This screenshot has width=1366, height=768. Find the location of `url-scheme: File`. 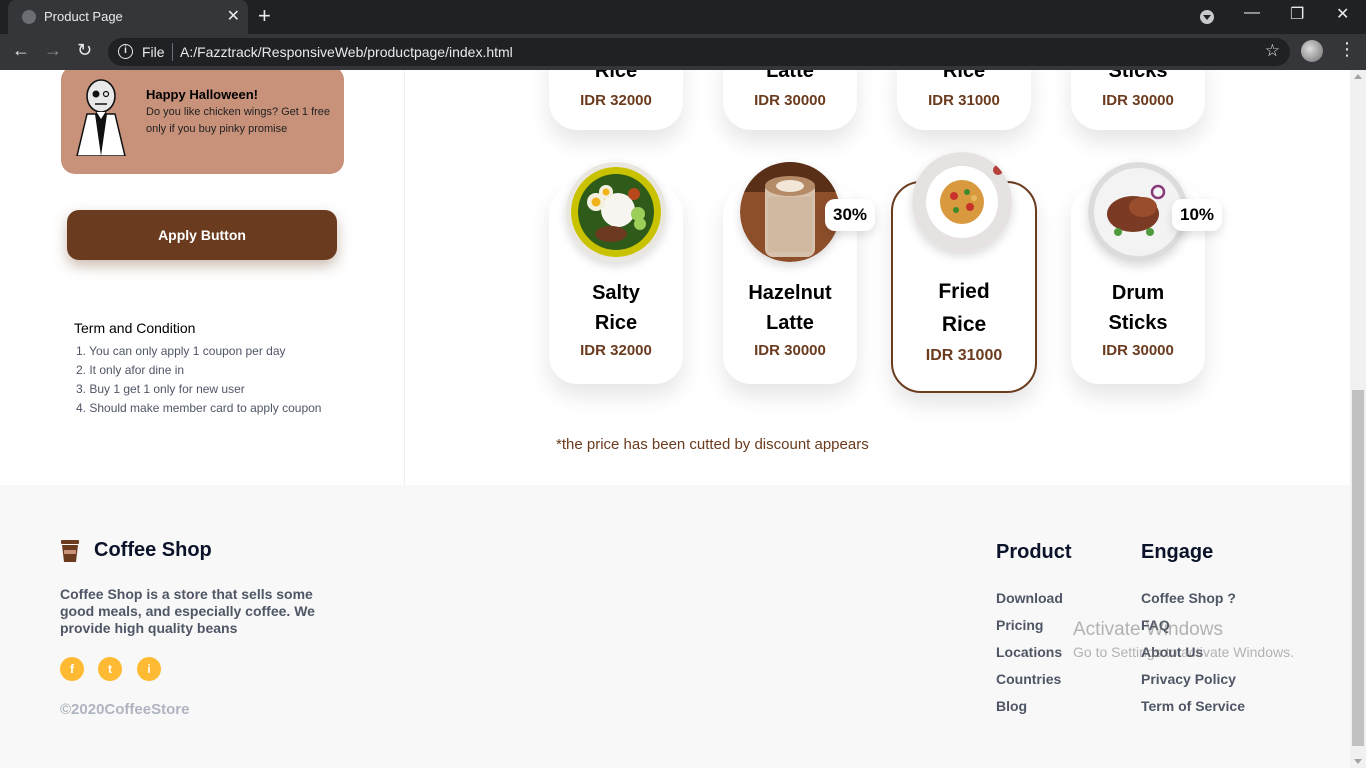

url-scheme: File is located at coordinates (153, 52).